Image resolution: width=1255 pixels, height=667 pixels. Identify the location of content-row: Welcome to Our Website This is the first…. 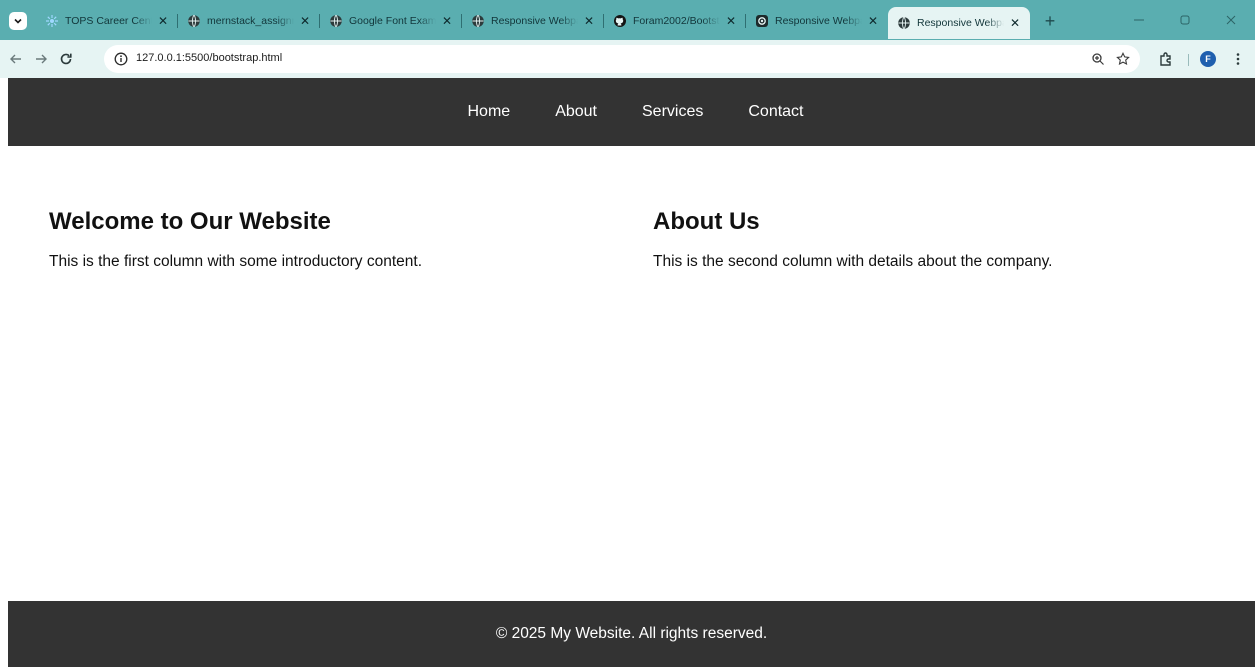
(631, 239).